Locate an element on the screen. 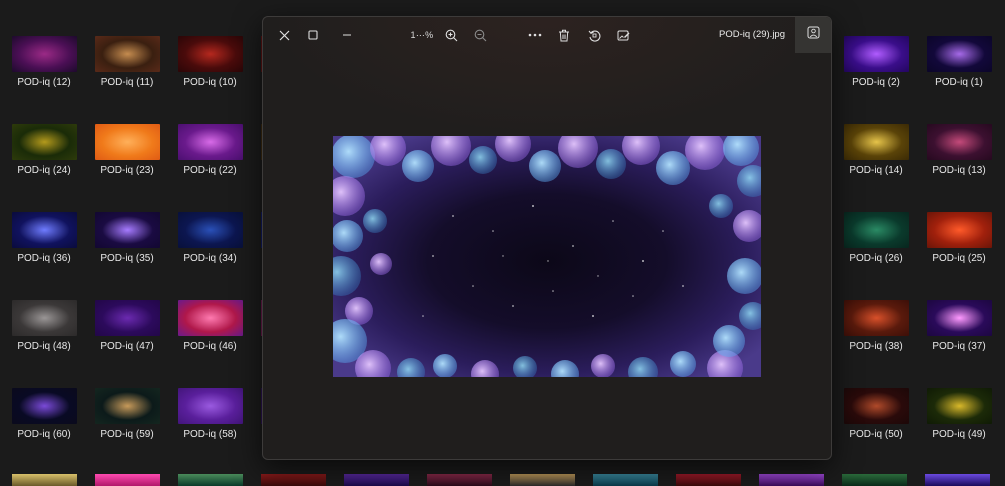  gallery-item-label: POD-iq (59) is located at coordinates (127, 434).